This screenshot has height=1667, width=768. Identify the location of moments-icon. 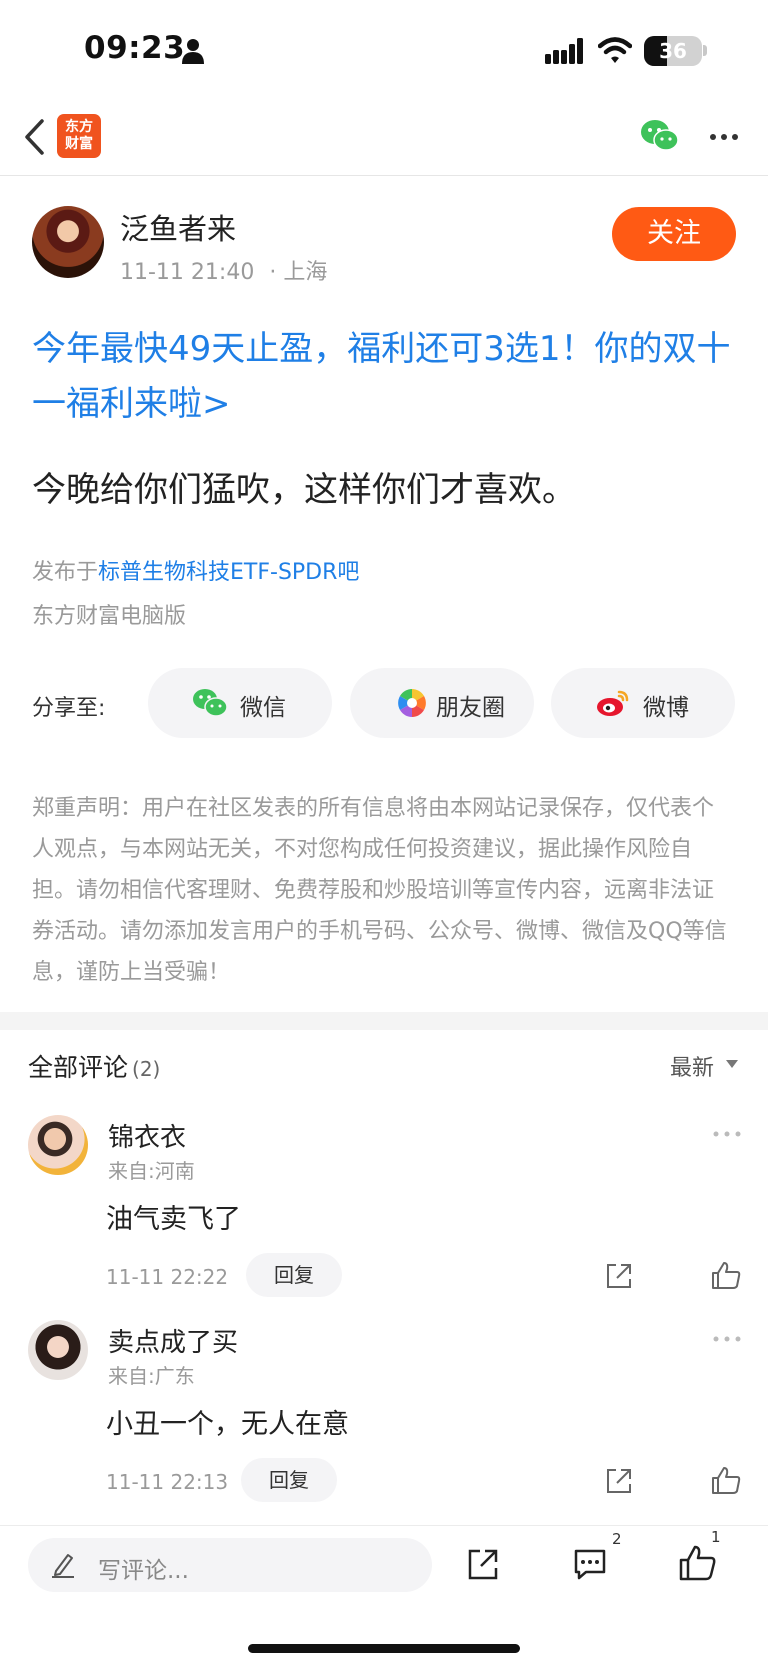
(412, 703).